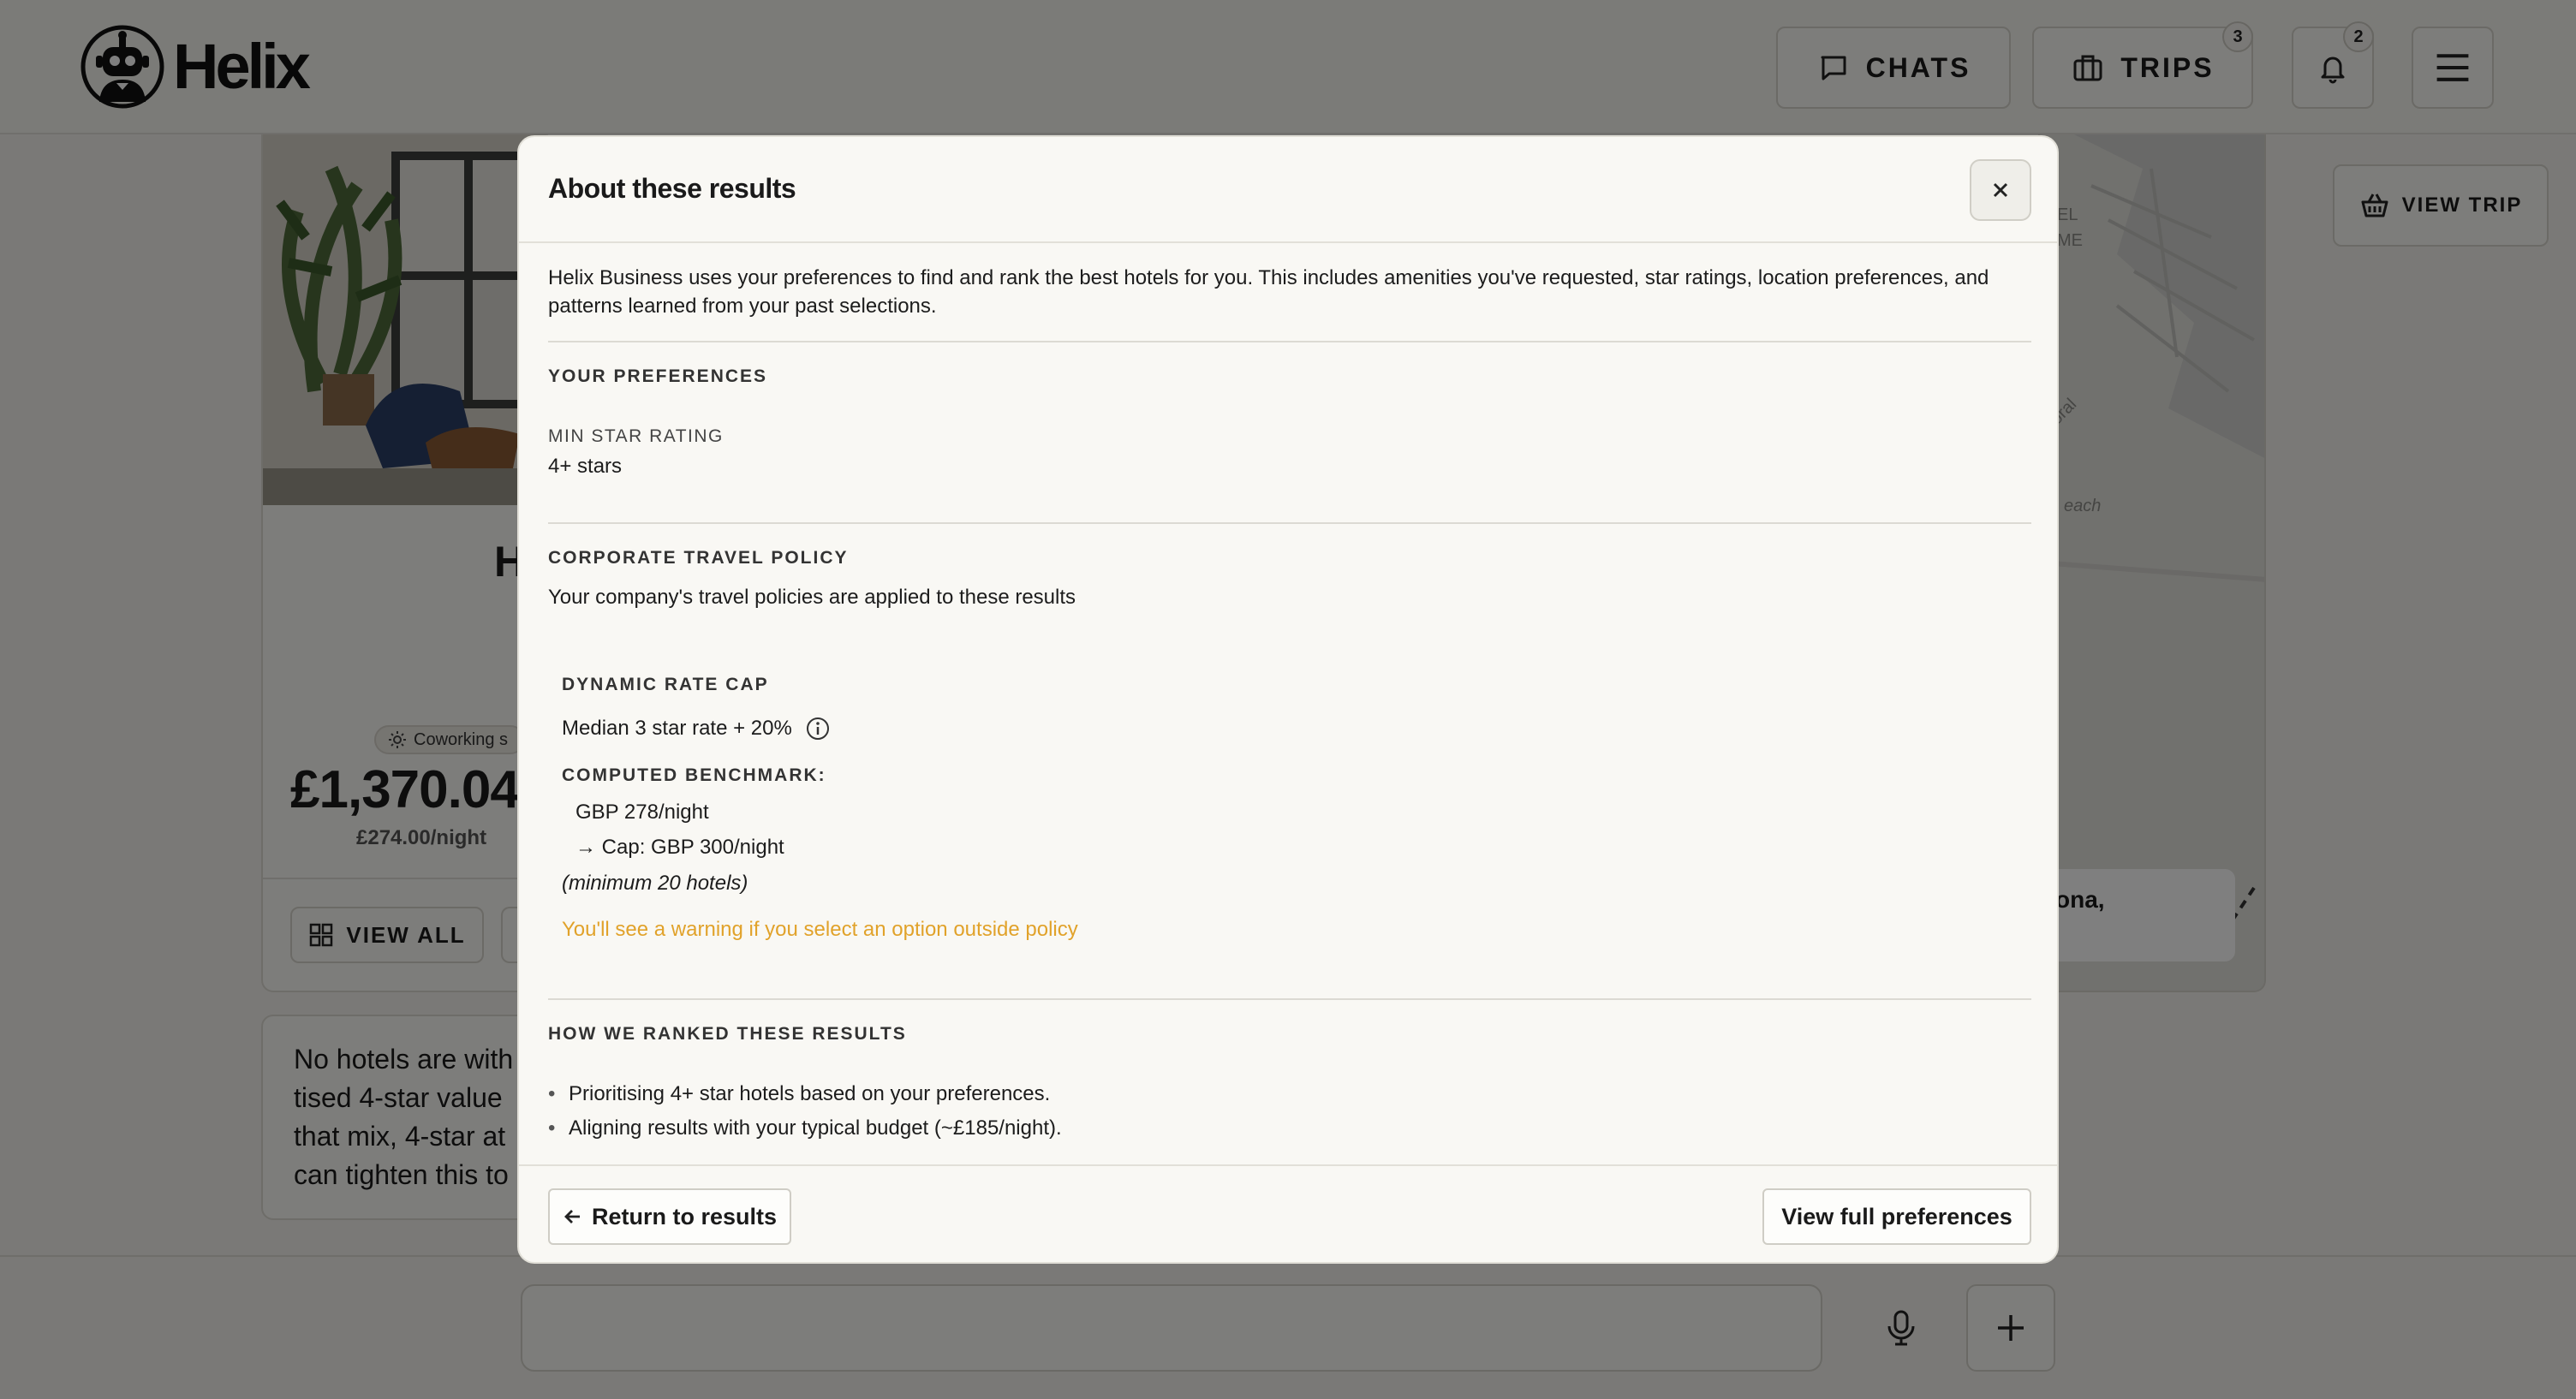 This screenshot has height=1399, width=2576. Describe the element at coordinates (677, 728) in the screenshot. I see `rate-cap-value: Median 3 star rate + 20%` at that location.